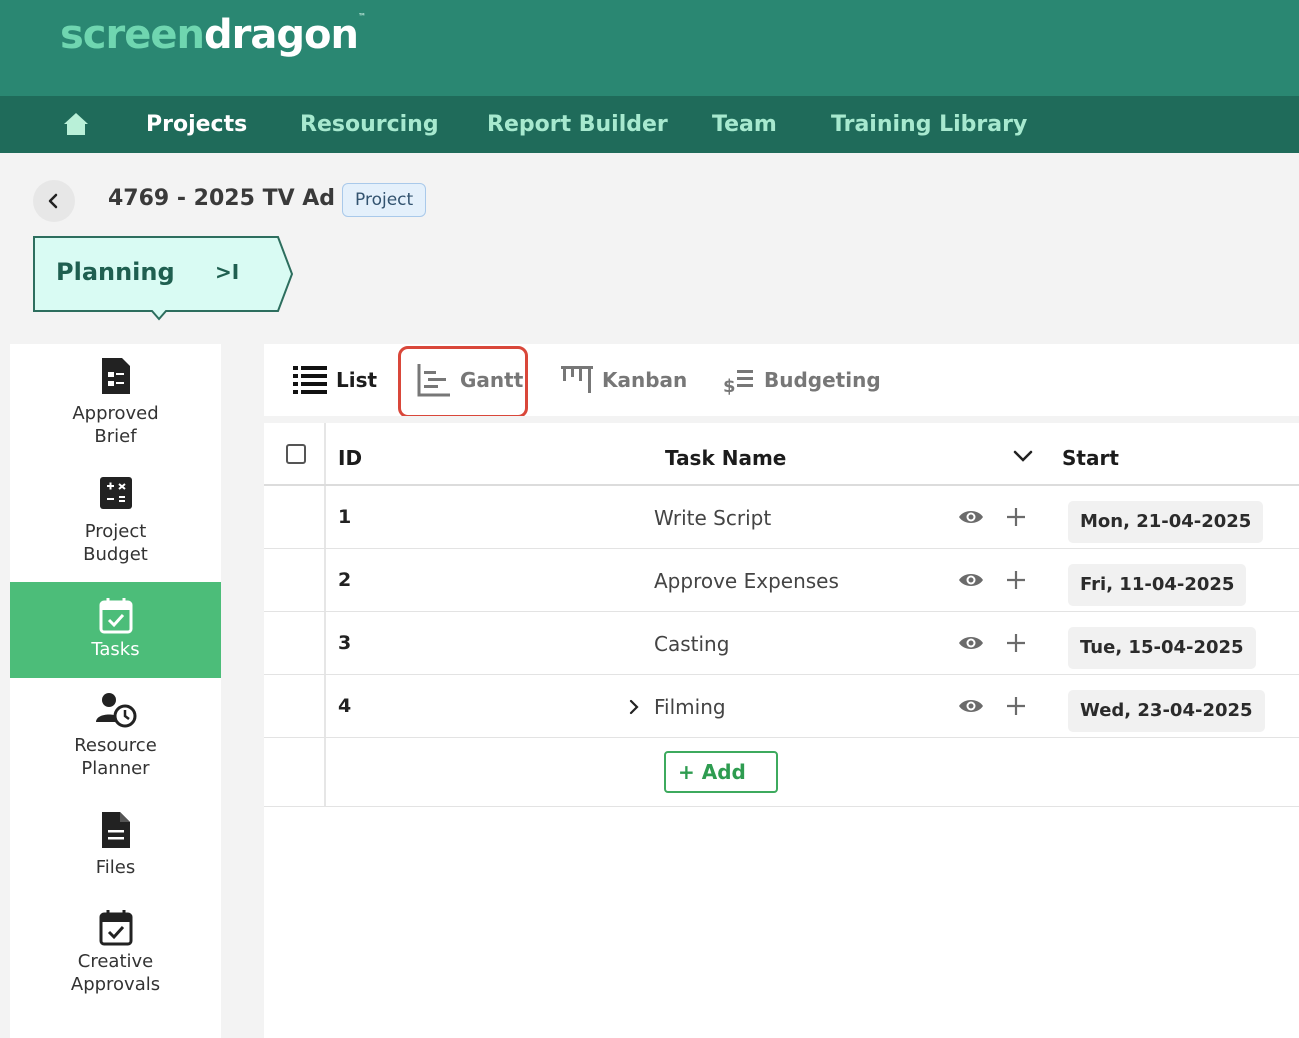 Image resolution: width=1299 pixels, height=1038 pixels. I want to click on tab-label: Kanban, so click(645, 380).